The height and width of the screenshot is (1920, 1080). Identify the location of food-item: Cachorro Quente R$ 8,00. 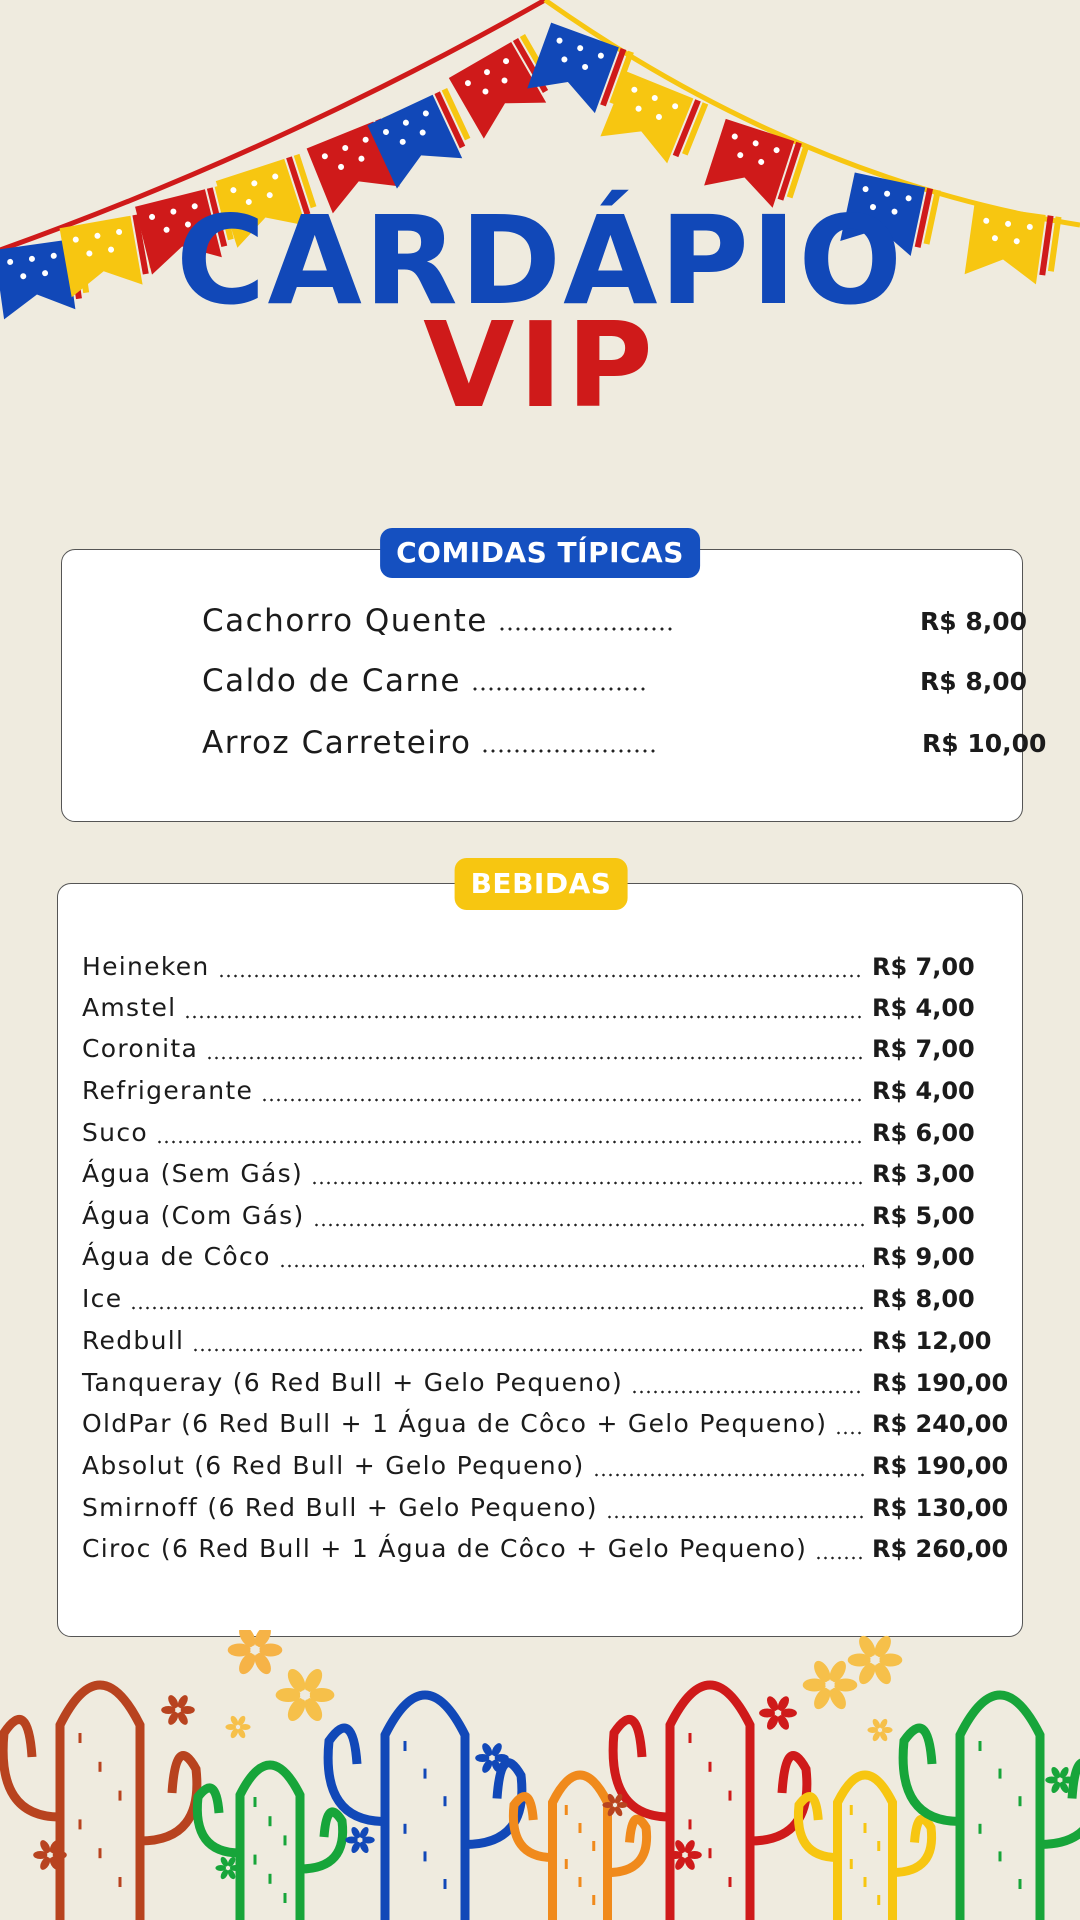
(614, 621).